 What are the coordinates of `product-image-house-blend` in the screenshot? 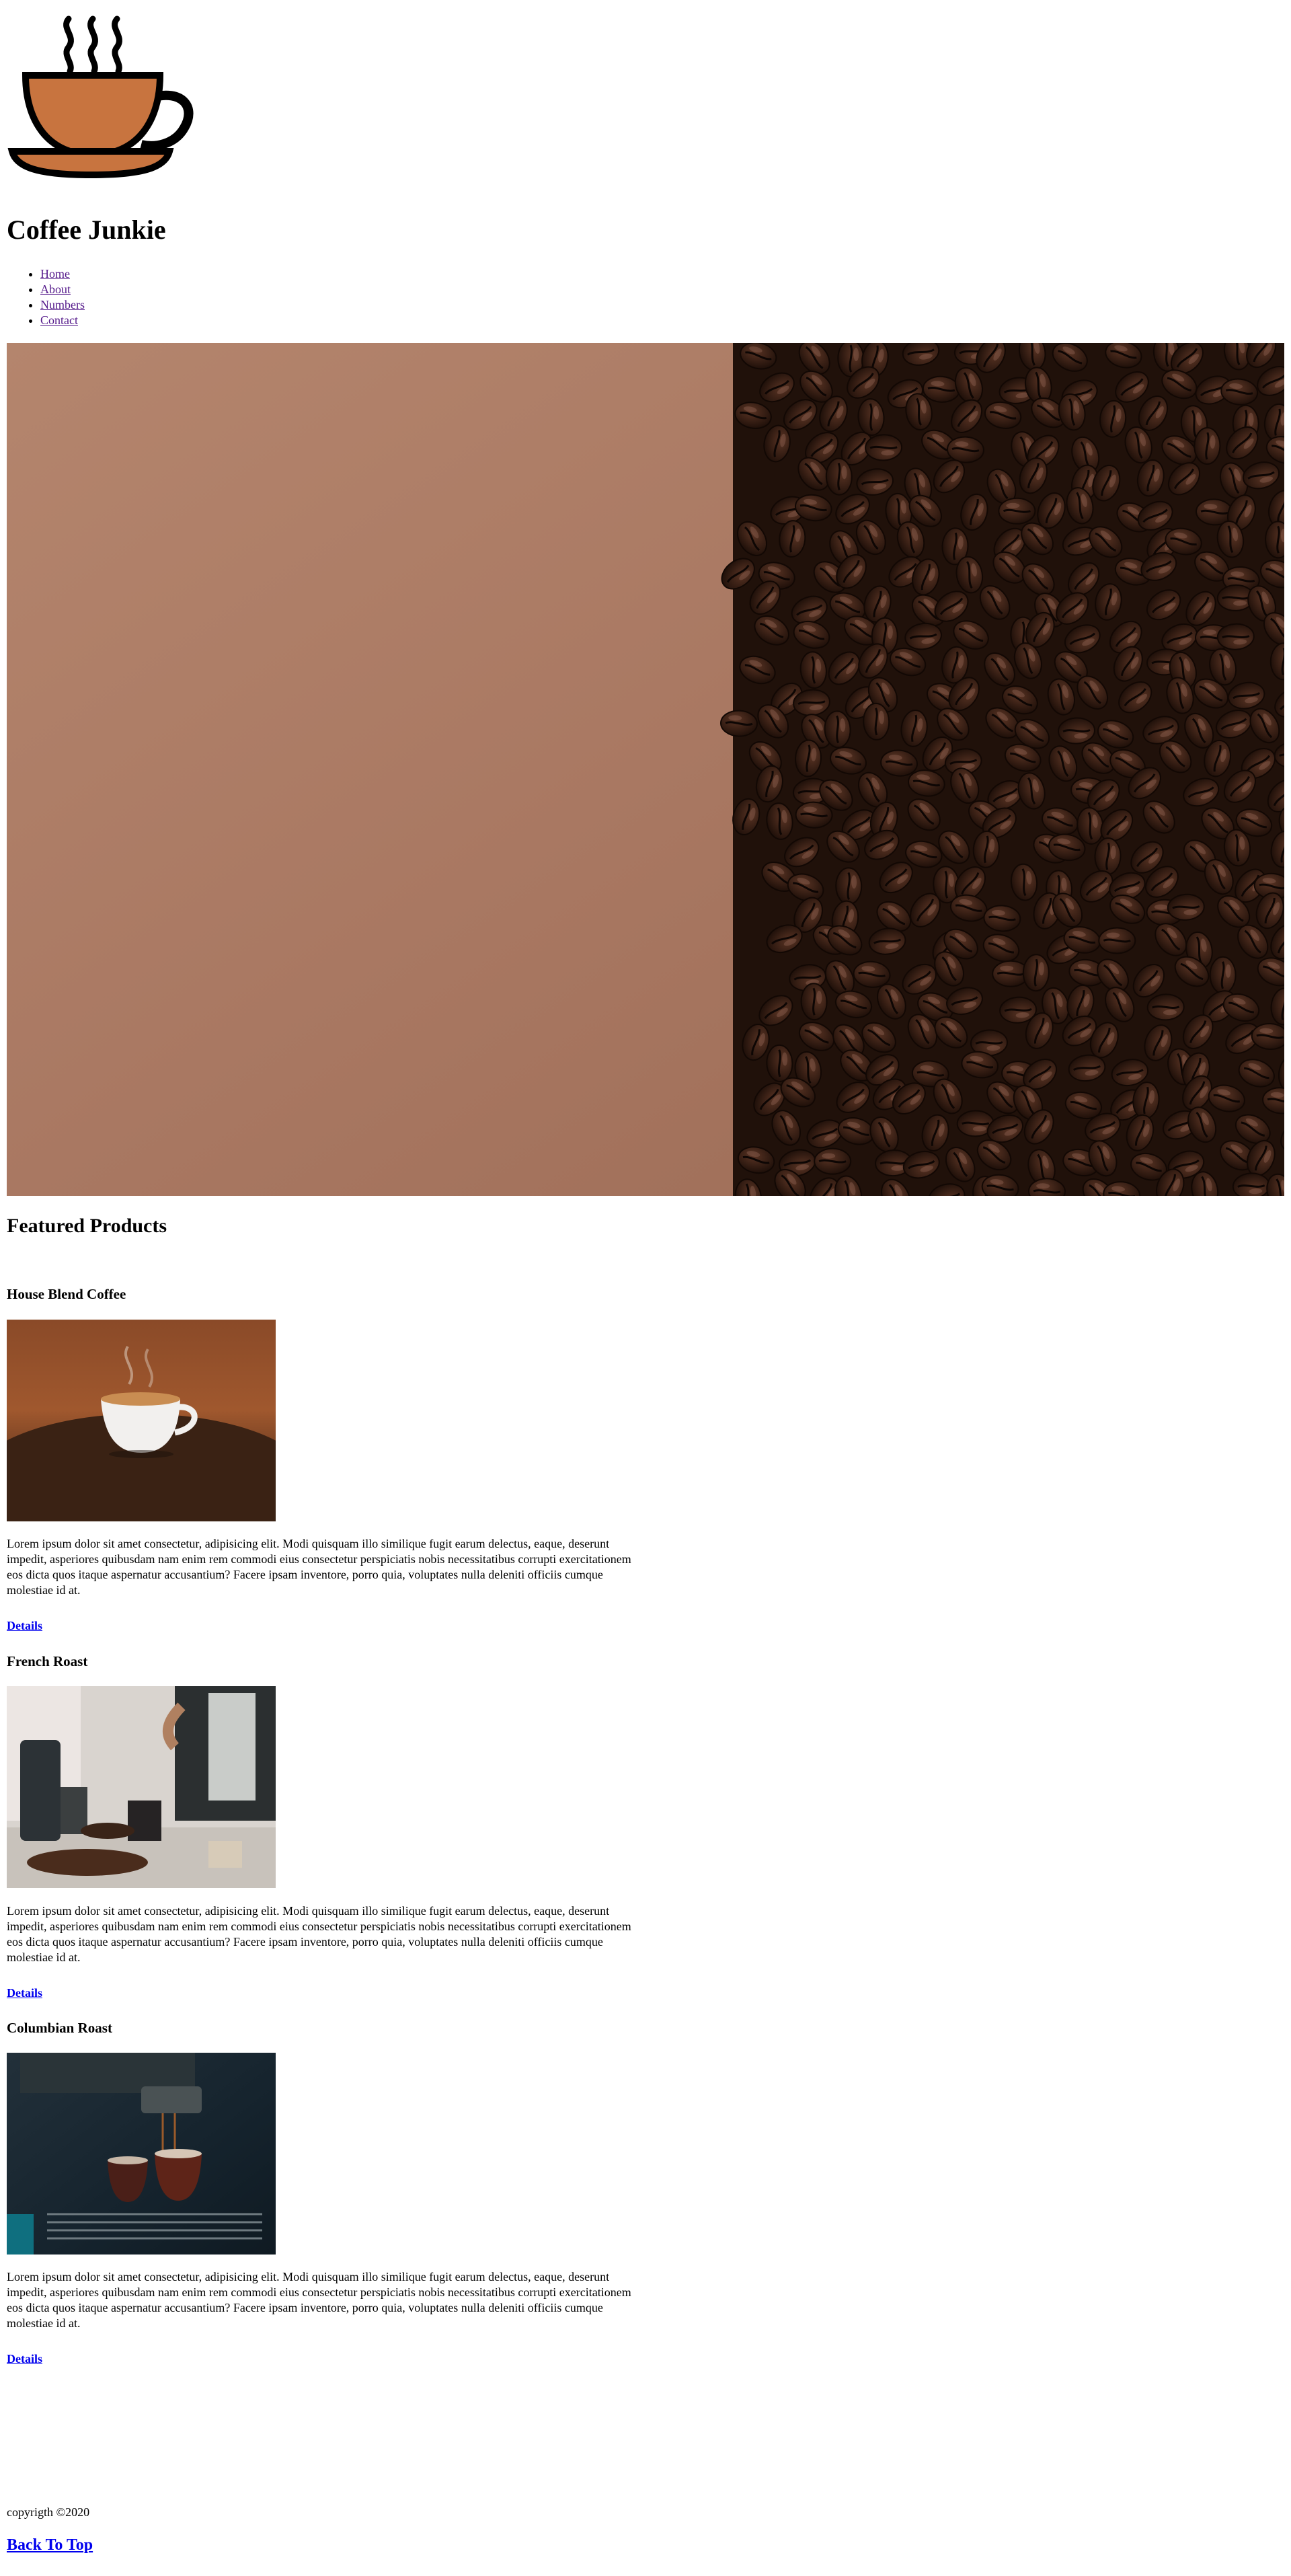 It's located at (141, 1420).